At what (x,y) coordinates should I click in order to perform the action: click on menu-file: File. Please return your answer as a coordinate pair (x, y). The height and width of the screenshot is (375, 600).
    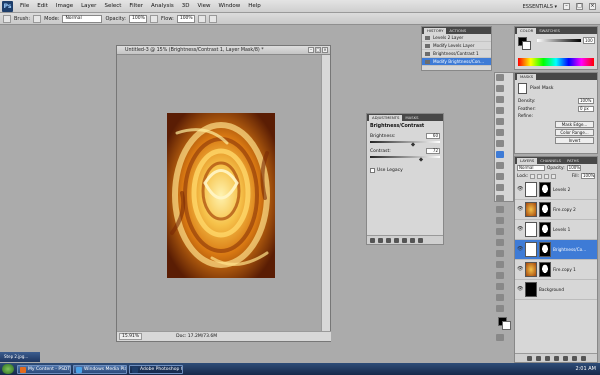
    Looking at the image, I should click on (24, 6).